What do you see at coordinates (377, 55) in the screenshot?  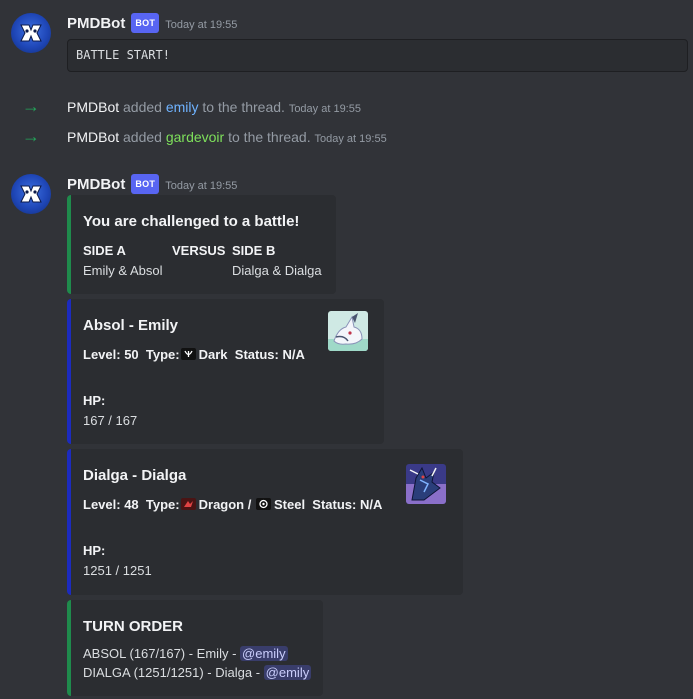 I see `code-block: BATTLE START!` at bounding box center [377, 55].